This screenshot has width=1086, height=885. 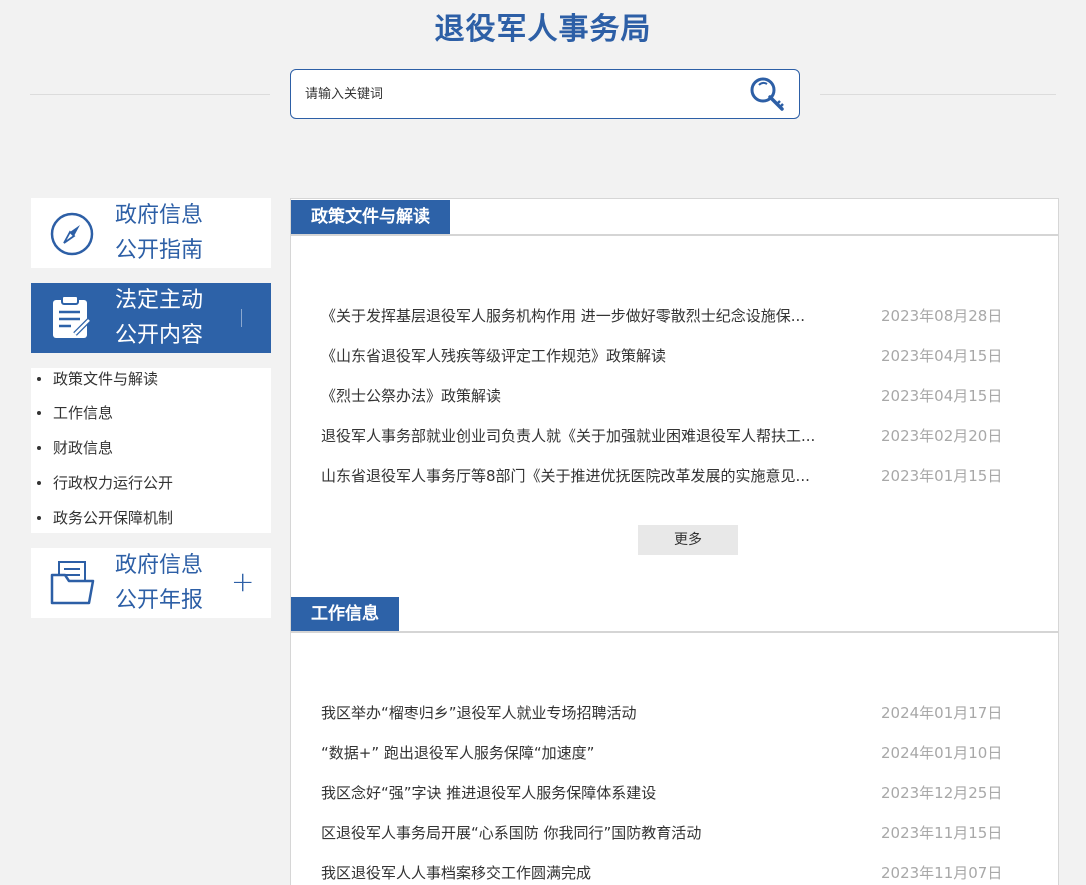 What do you see at coordinates (511, 833) in the screenshot?
I see `news-title: 区退役军人事务局开展“心系国防 你我同行”国防教育活动` at bounding box center [511, 833].